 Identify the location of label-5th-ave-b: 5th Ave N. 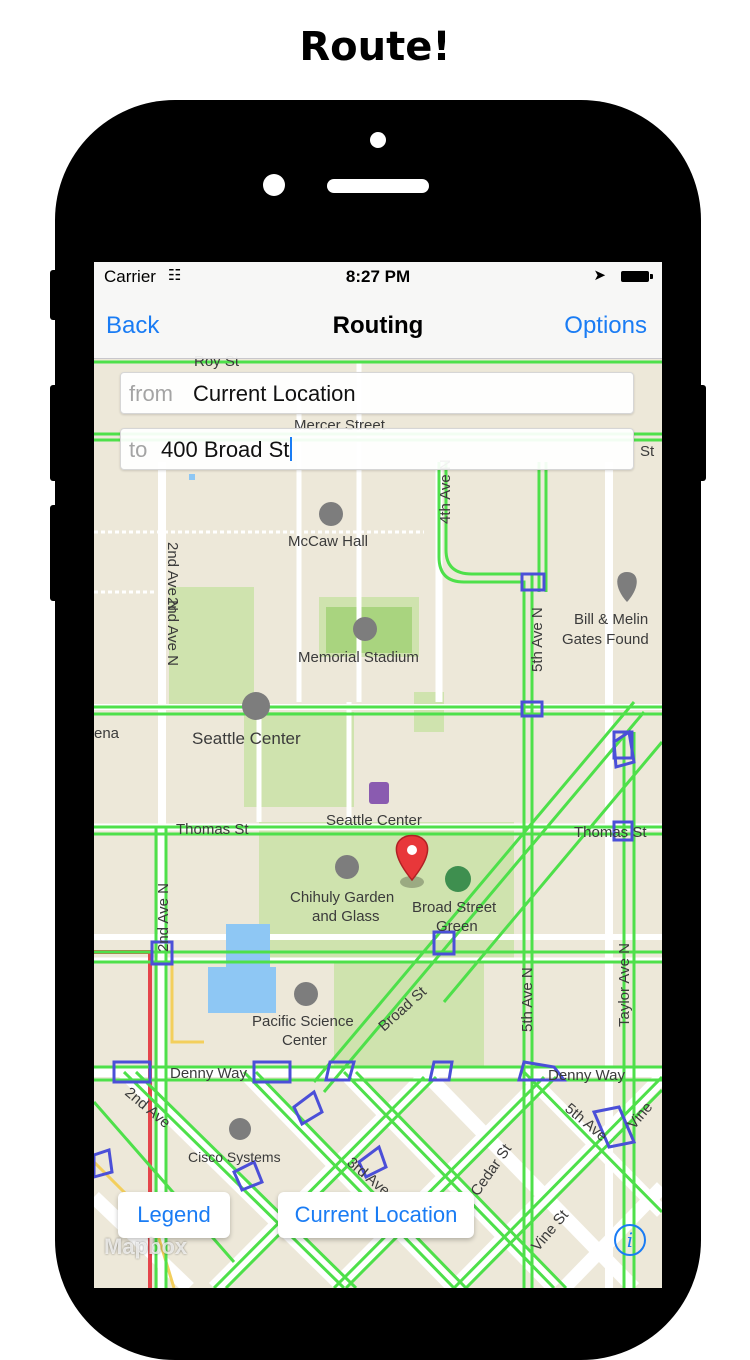
(527, 999).